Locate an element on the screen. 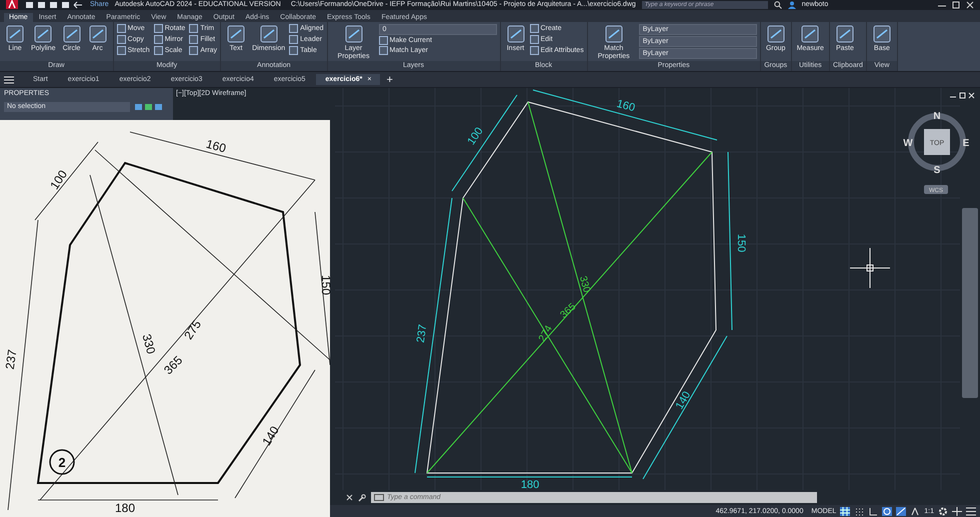  sheet-number: 2 is located at coordinates (62, 462).